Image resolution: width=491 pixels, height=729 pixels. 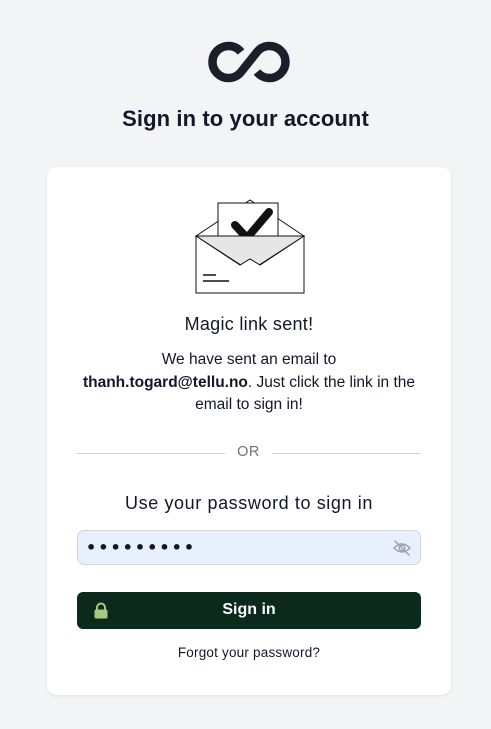 What do you see at coordinates (250, 246) in the screenshot?
I see `envelope-check-icon` at bounding box center [250, 246].